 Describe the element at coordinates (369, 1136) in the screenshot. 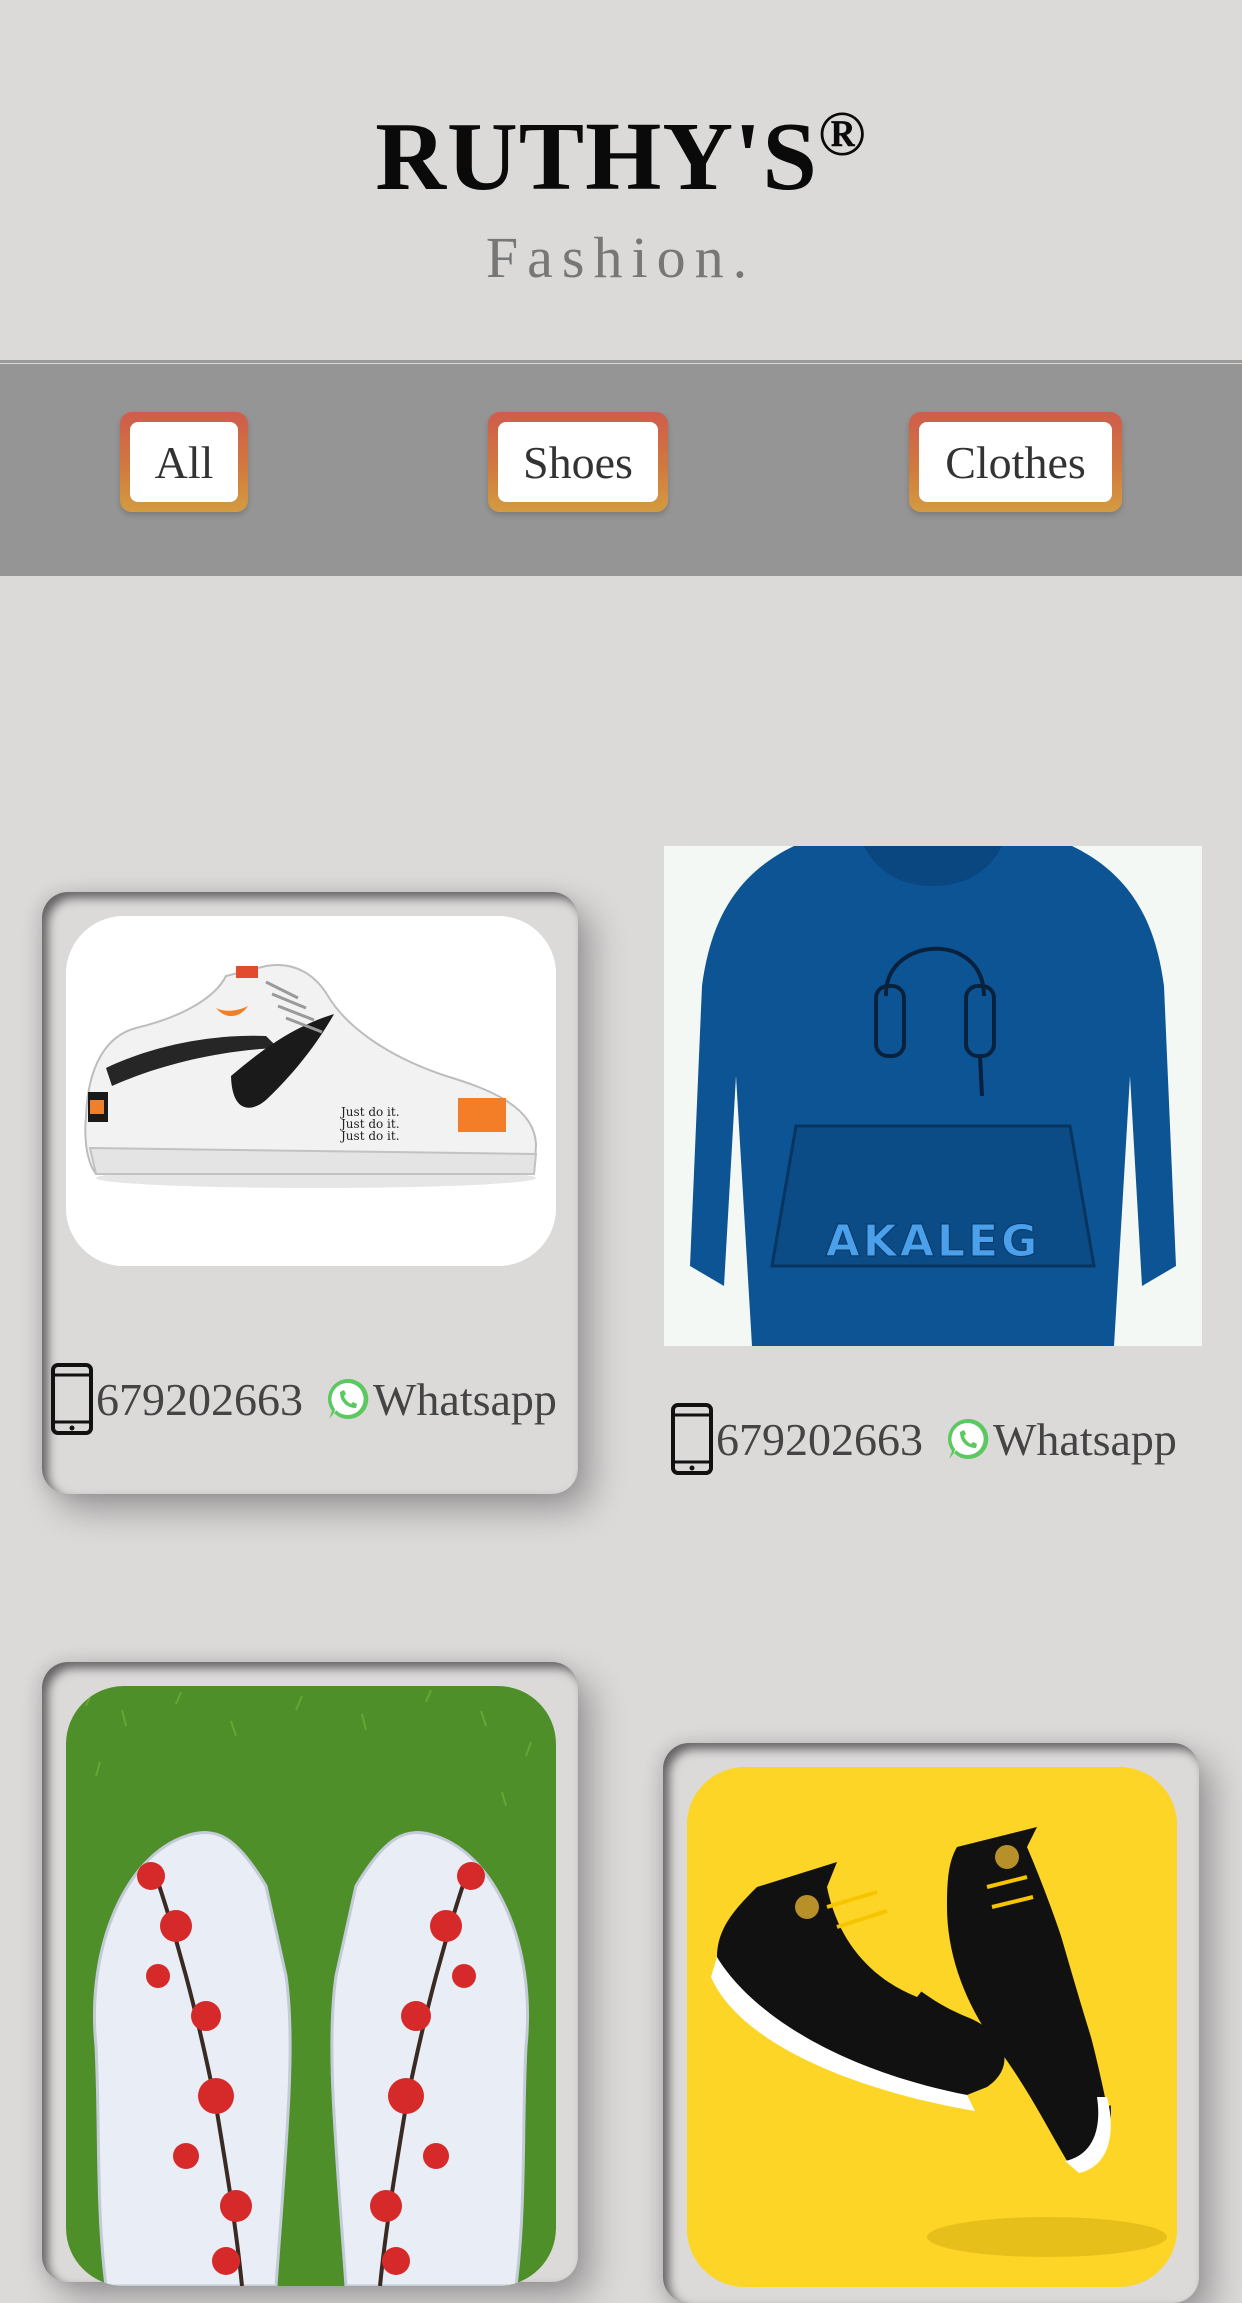

I see `svg-text: Just do it.` at that location.